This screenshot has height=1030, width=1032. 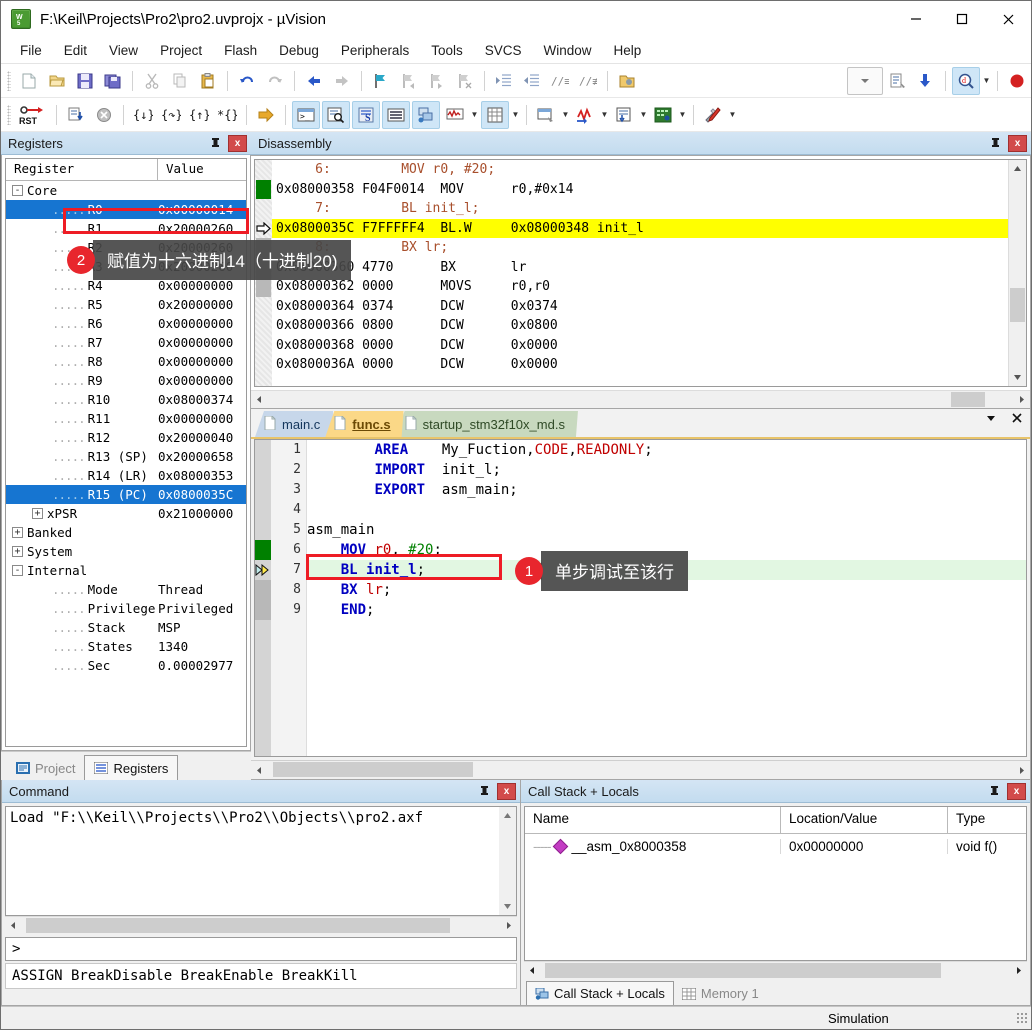 I want to click on undo-icon, so click(x=247, y=81).